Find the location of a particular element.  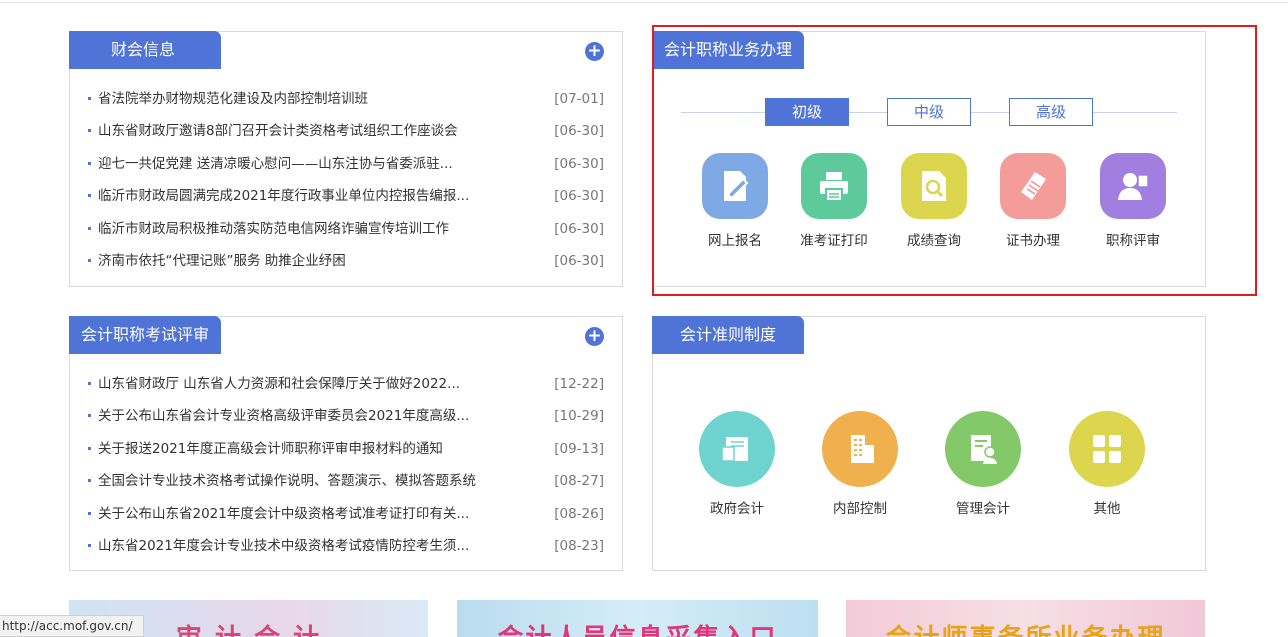

banner-firm-business: 会计师事务所业务办理 is located at coordinates (1025, 618).